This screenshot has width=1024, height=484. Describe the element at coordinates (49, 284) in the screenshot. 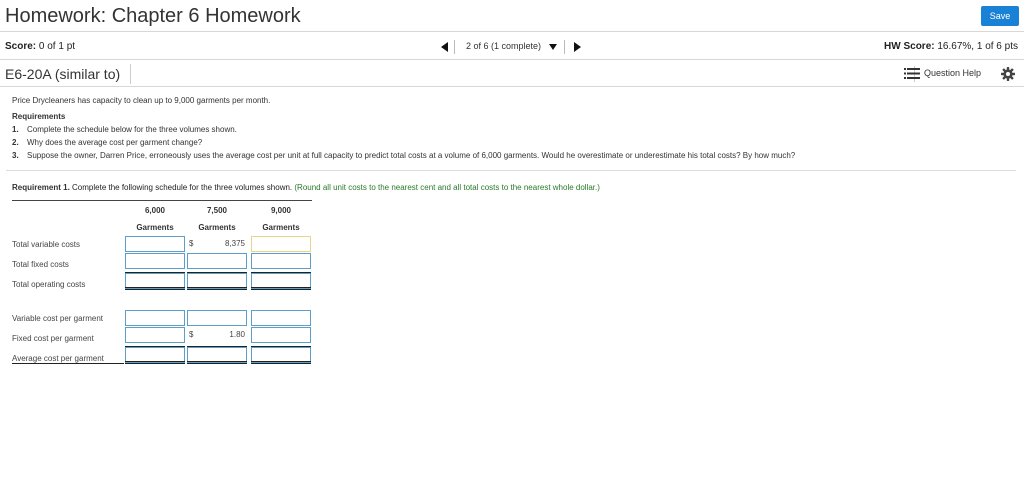

I see `row-label-total-operating-costs: Total operating costs` at that location.